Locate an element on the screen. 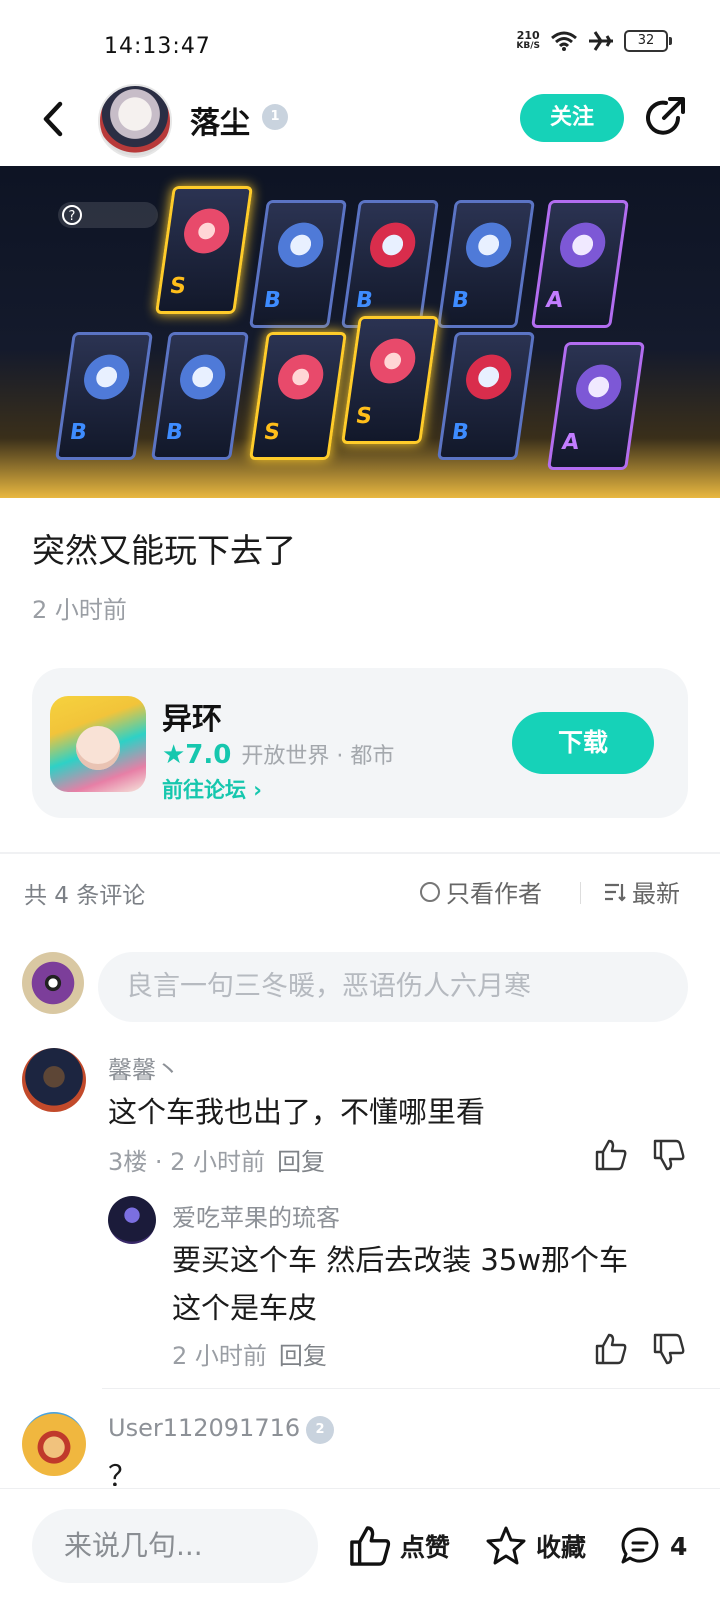 This screenshot has height=1601, width=720. like-button: 点赞 is located at coordinates (399, 1546).